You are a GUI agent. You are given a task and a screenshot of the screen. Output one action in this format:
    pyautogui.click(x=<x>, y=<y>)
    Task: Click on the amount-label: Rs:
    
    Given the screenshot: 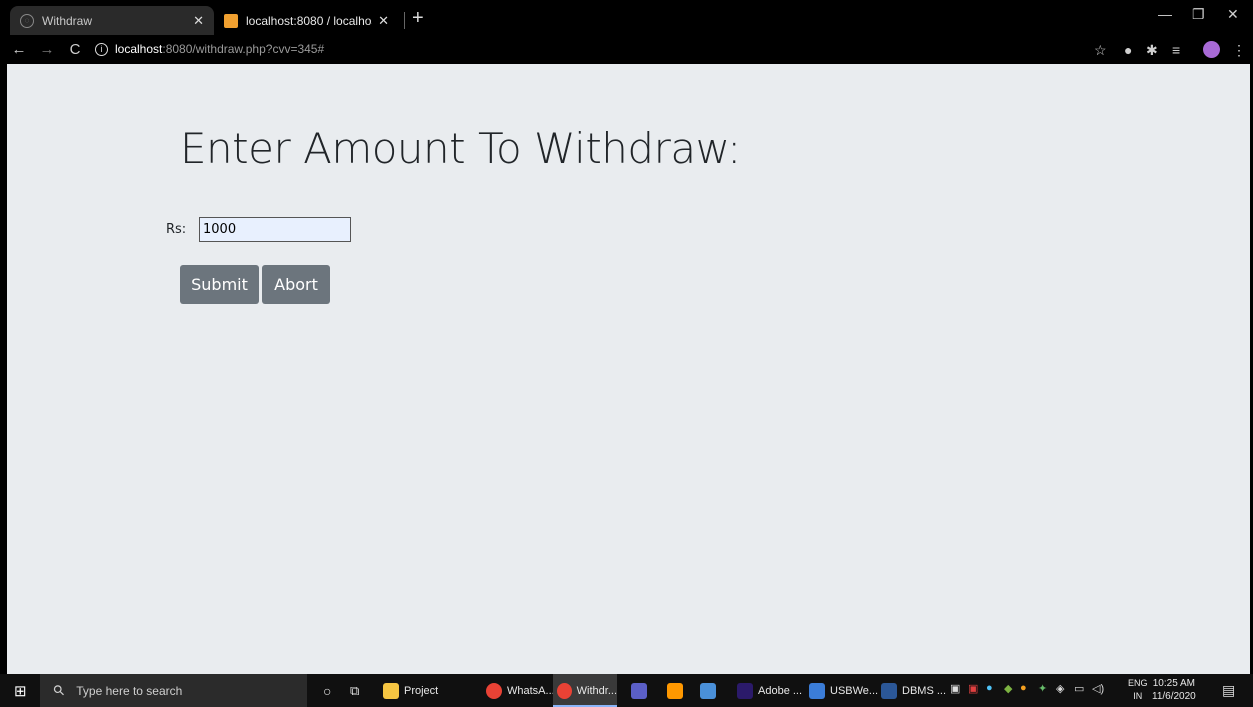 What is the action you would take?
    pyautogui.click(x=176, y=229)
    